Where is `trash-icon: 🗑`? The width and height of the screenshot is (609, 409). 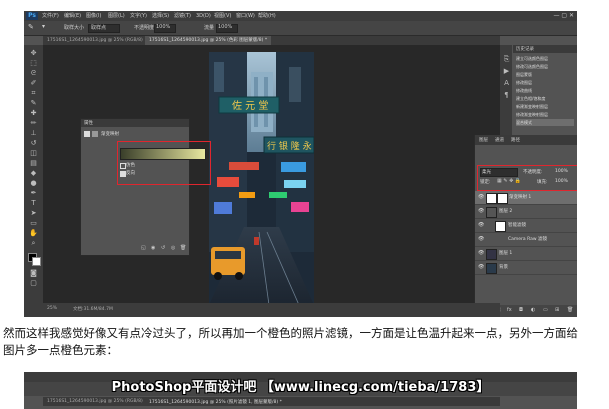 trash-icon: 🗑 is located at coordinates (570, 310).